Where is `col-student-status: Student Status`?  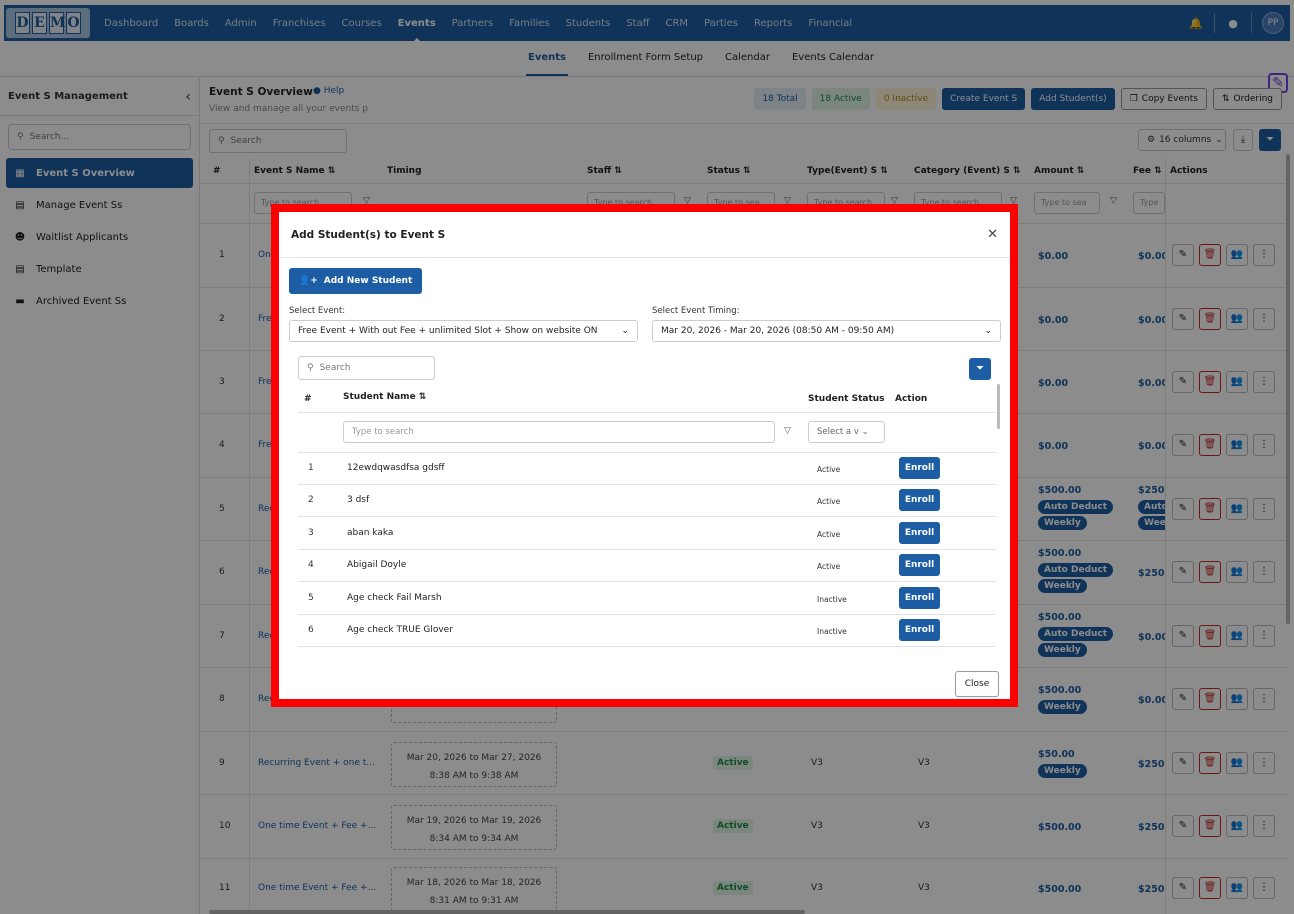 col-student-status: Student Status is located at coordinates (846, 399).